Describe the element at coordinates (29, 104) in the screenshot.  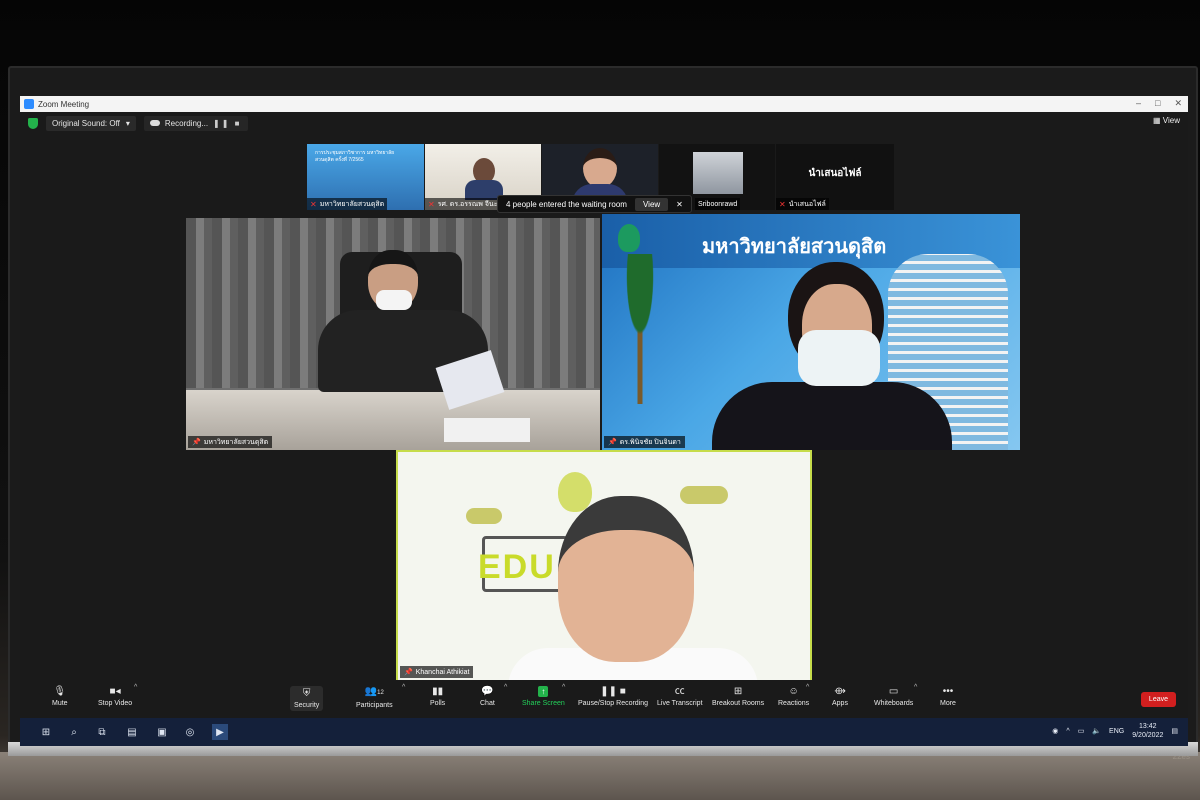
I see `zoom-app-icon` at that location.